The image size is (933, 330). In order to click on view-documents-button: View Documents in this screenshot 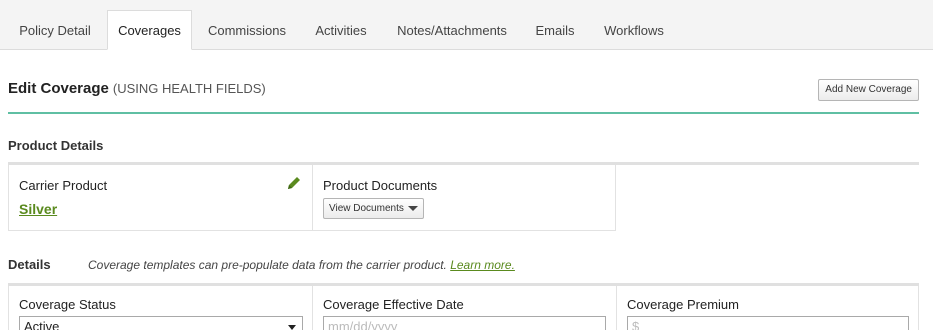, I will do `click(373, 208)`.